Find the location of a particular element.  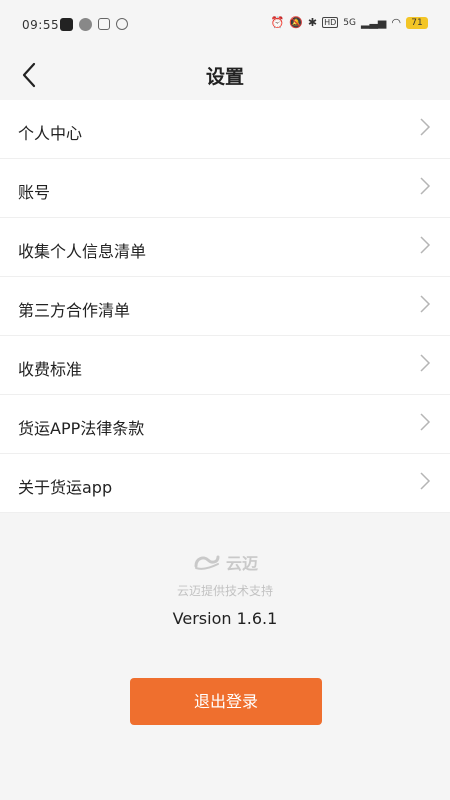

battery-icon: 71 is located at coordinates (417, 22).